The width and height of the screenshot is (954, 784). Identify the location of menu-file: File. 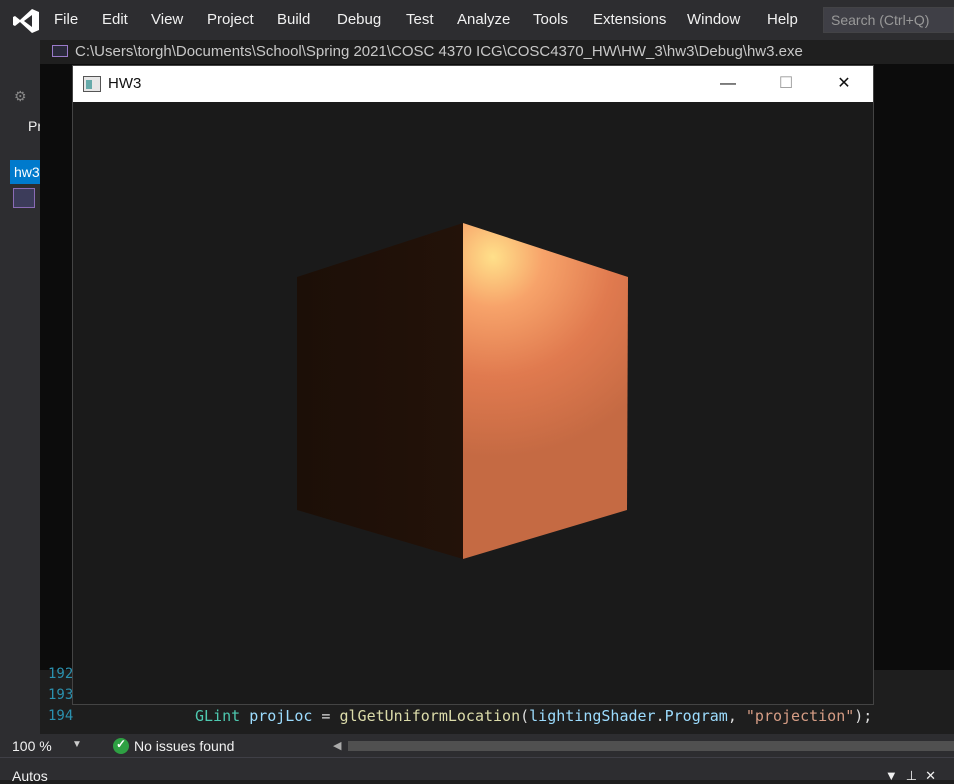
(66, 20).